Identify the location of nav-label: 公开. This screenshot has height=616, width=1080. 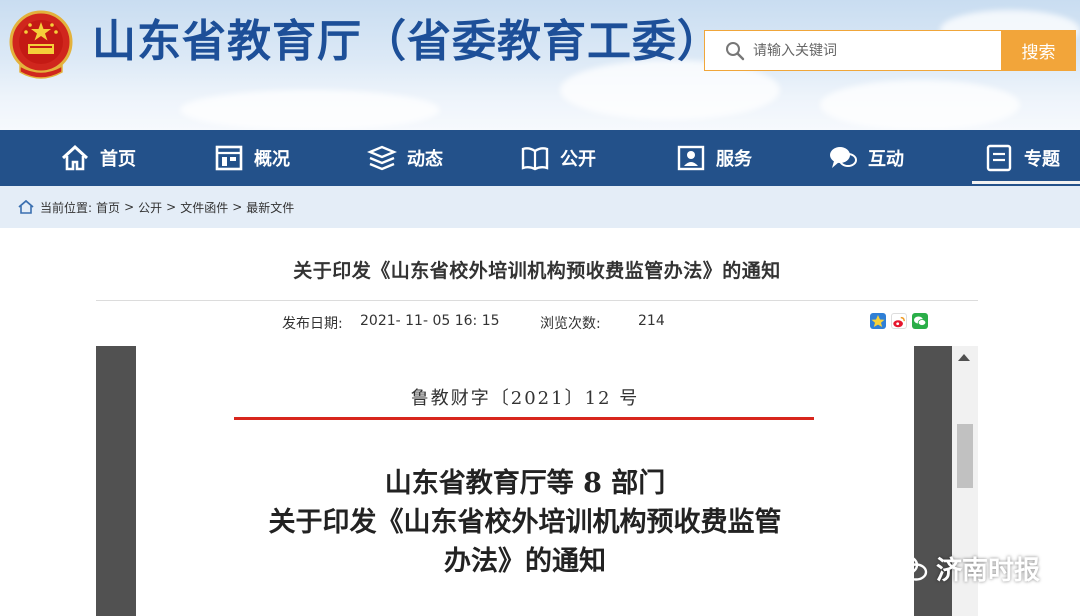
(578, 159).